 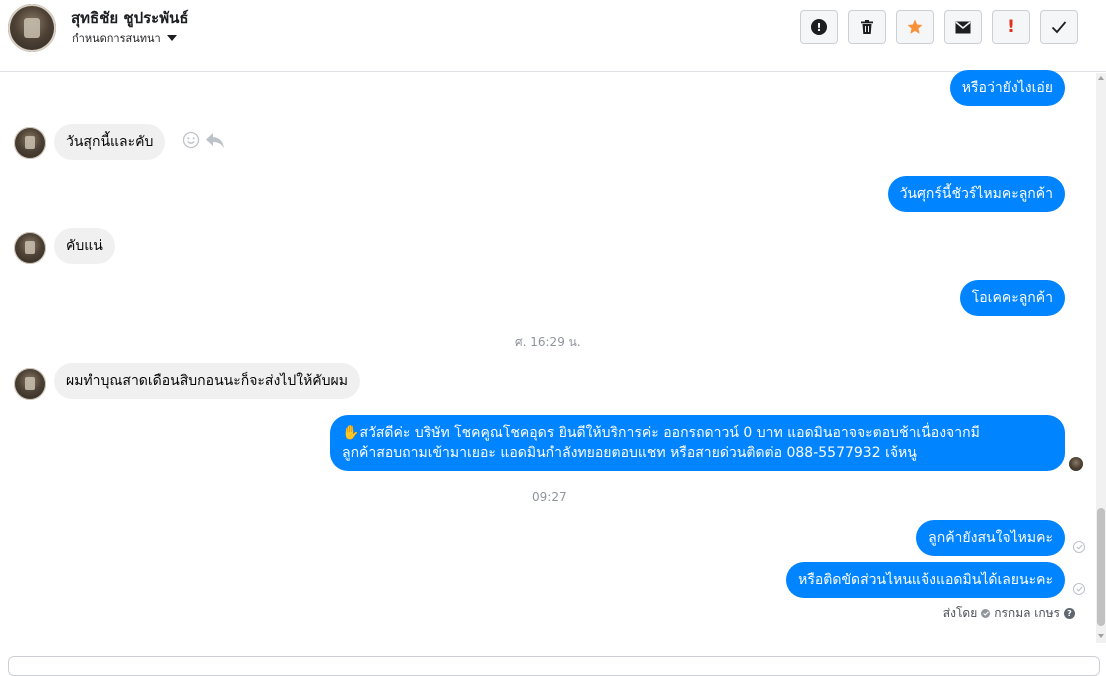 I want to click on mark-done-button, so click(x=1059, y=27).